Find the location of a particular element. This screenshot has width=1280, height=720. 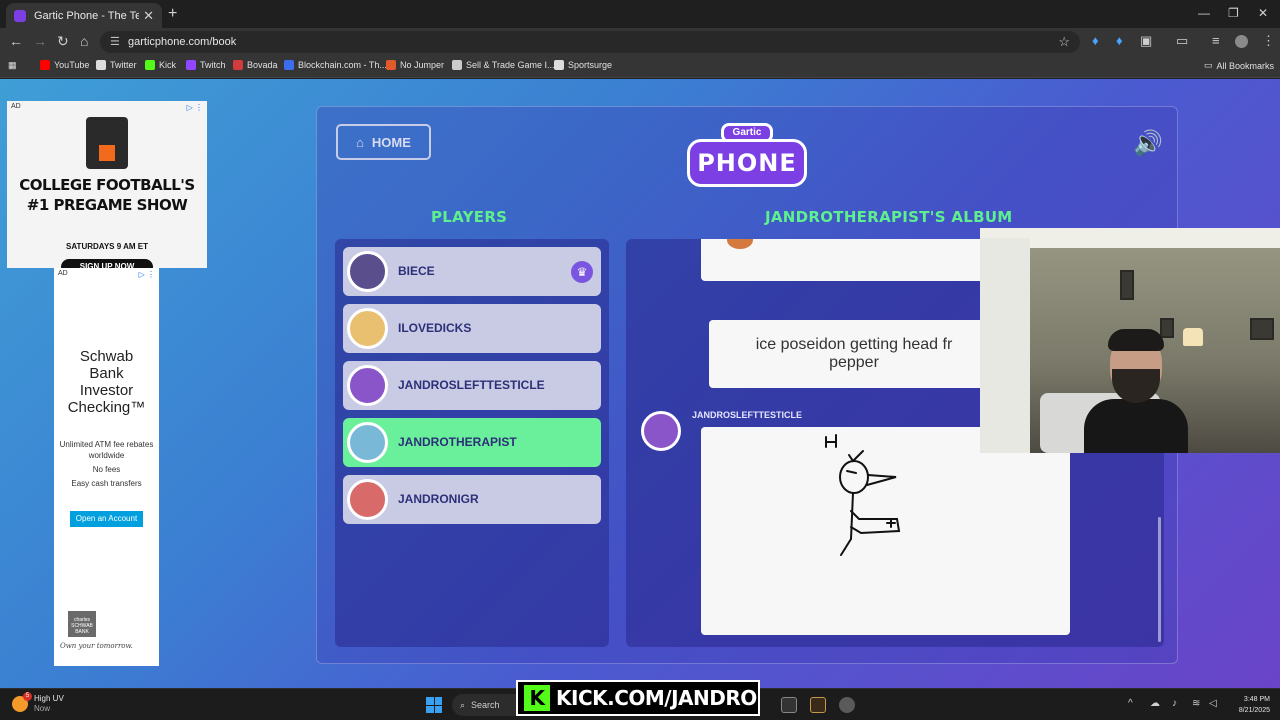

media-control-icon: ≡ is located at coordinates (1216, 40).